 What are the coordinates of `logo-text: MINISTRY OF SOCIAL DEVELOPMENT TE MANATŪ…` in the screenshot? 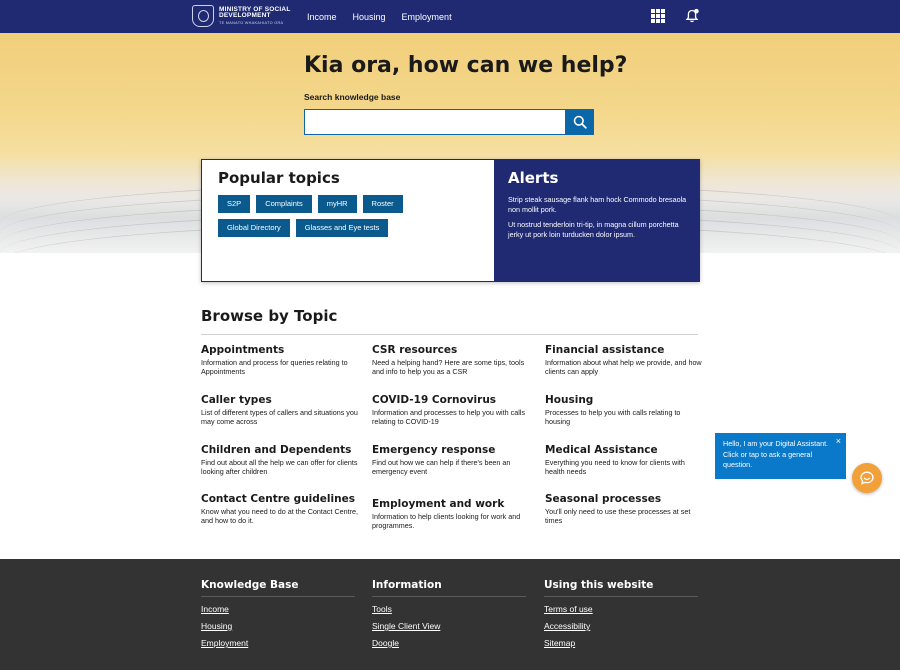 It's located at (255, 16).